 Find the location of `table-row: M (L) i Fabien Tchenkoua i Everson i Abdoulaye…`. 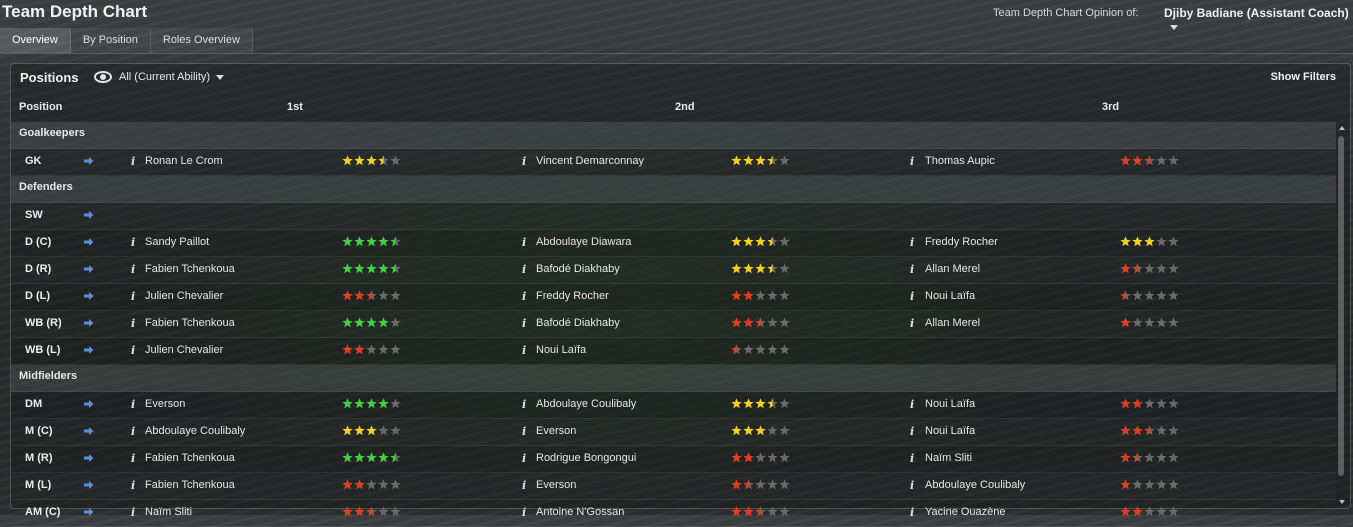

table-row: M (L) i Fabien Tchenkoua i Everson i Abdoulaye… is located at coordinates (673, 486).